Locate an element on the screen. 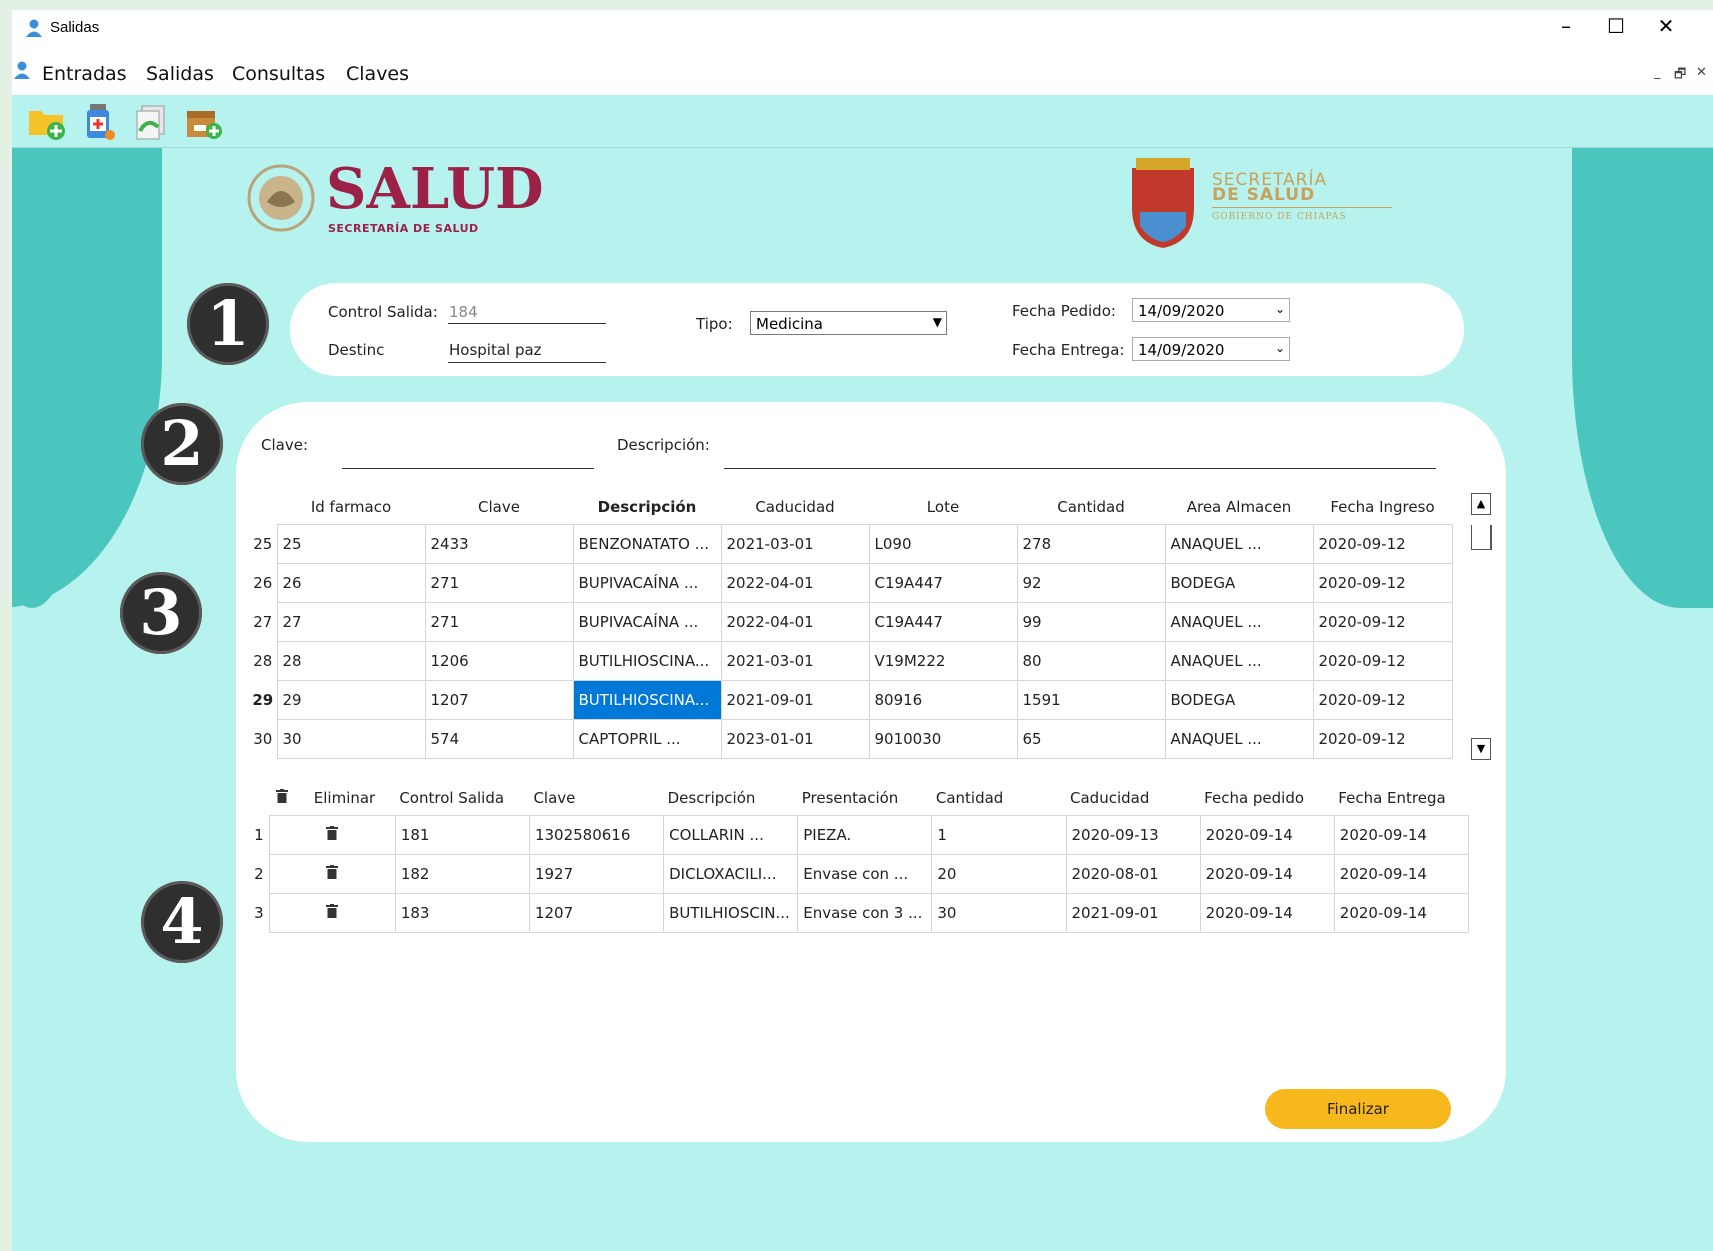  table-cell: 2020-08-01 is located at coordinates (1133, 874).